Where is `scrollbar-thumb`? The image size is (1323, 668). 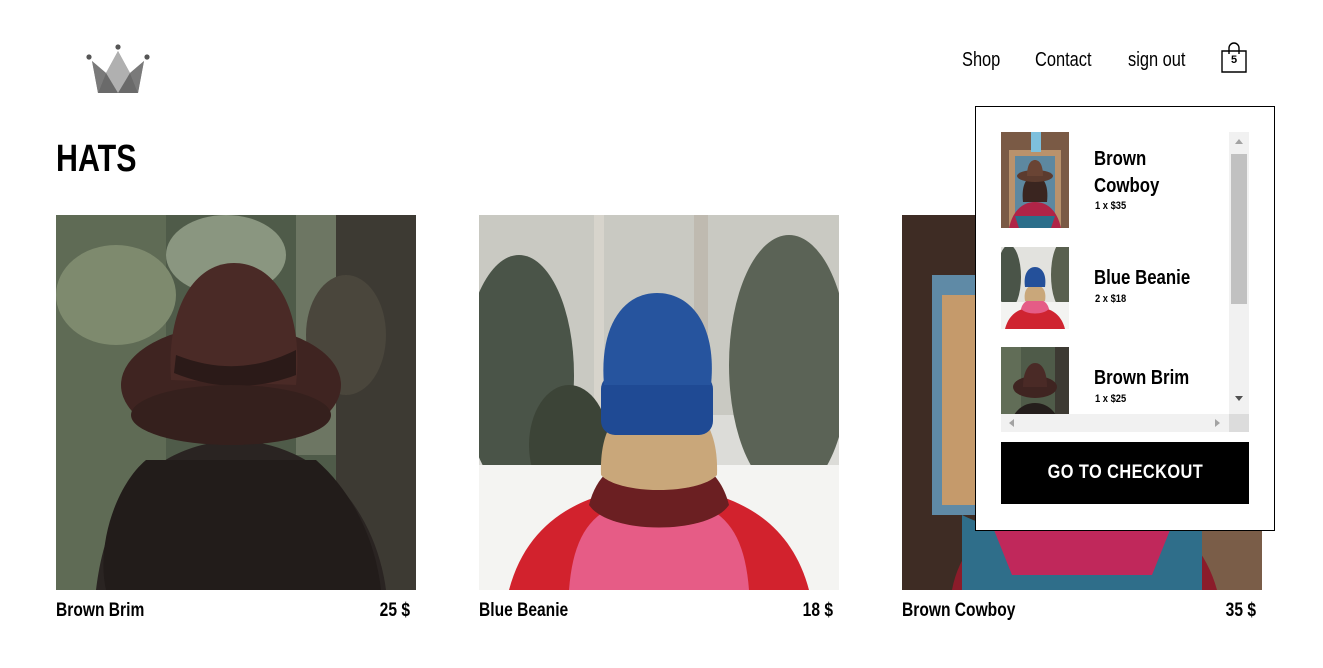
scrollbar-thumb is located at coordinates (1239, 229).